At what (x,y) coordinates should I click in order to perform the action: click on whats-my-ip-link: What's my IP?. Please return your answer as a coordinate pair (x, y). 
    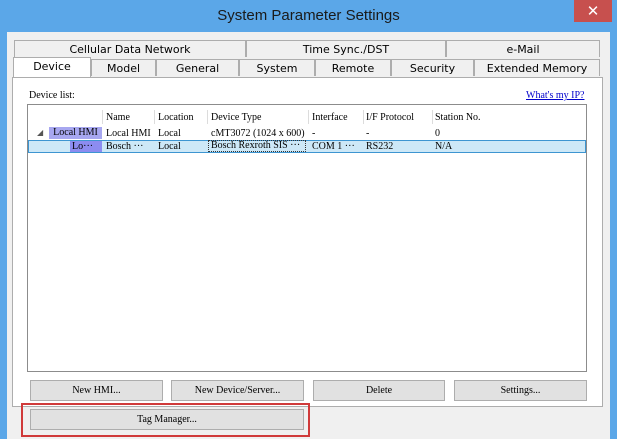
    Looking at the image, I should click on (555, 95).